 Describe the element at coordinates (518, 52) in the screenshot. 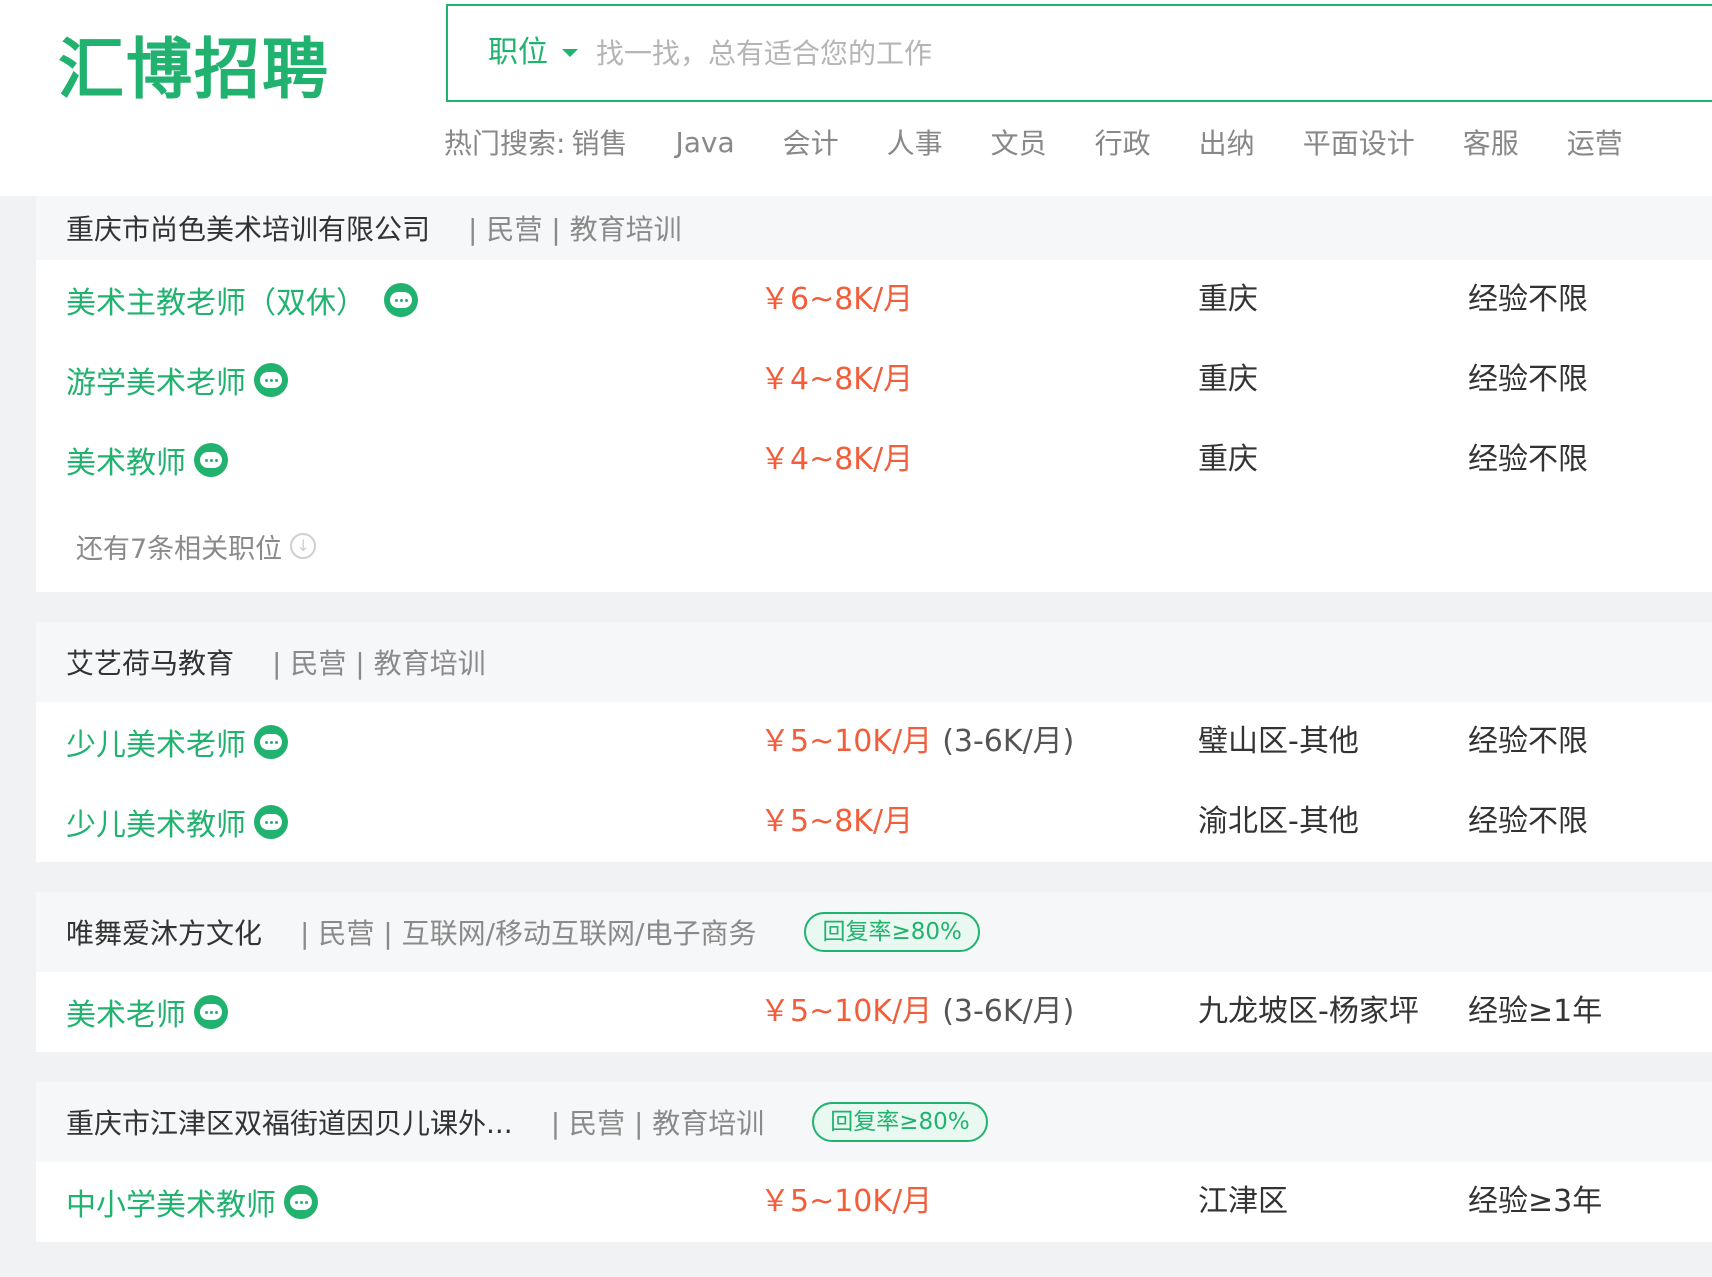

I see `search-type-label: 职位` at that location.